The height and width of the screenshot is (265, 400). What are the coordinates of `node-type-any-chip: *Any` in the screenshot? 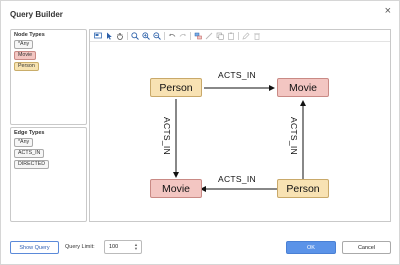 It's located at (24, 44).